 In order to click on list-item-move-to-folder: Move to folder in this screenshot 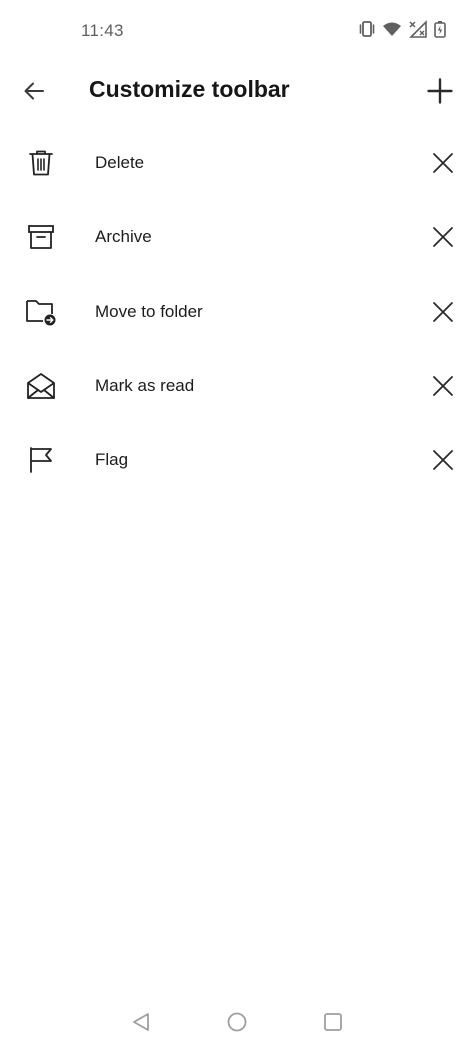, I will do `click(237, 312)`.